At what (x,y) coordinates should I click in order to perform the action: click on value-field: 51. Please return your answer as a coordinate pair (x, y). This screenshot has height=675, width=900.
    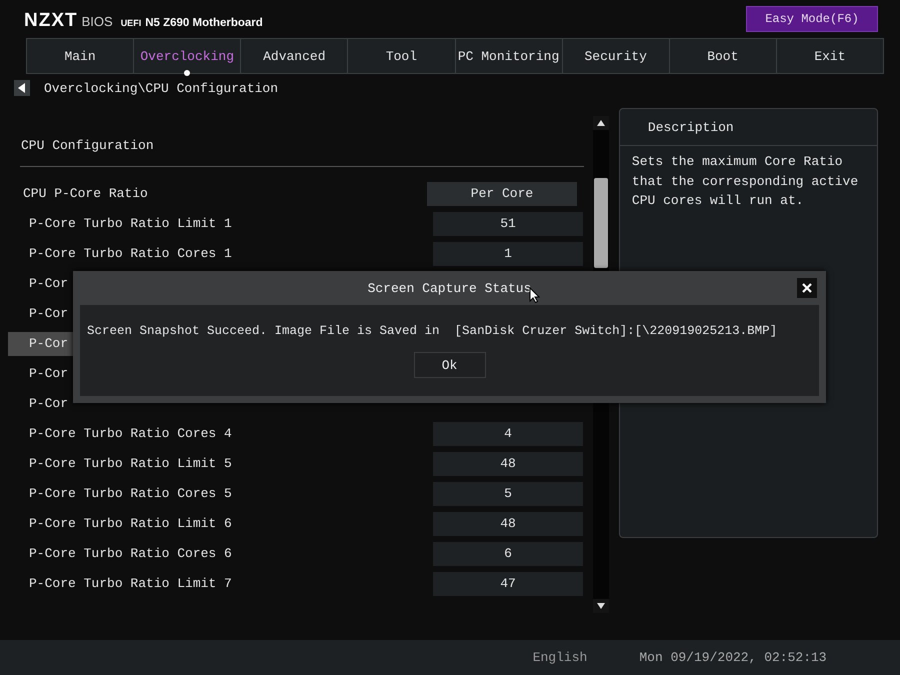
    Looking at the image, I should click on (508, 224).